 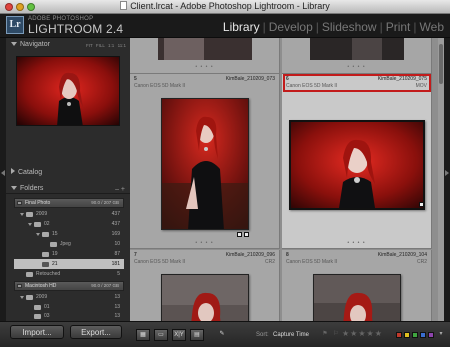 What do you see at coordinates (69, 214) in the screenshot?
I see `folder-row: 2009 437` at bounding box center [69, 214].